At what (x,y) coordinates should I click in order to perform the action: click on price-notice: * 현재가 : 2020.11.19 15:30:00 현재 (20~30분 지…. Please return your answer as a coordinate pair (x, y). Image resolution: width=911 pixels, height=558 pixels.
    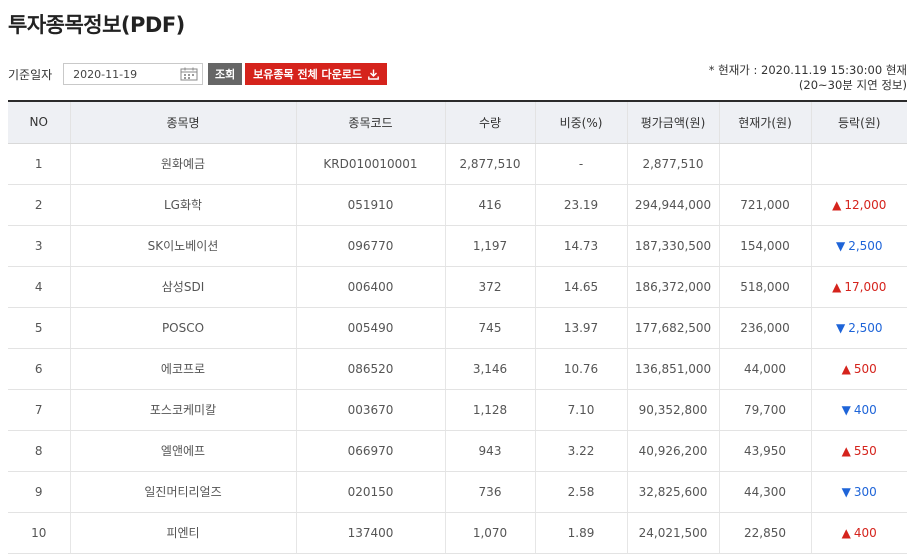
    Looking at the image, I should click on (808, 78).